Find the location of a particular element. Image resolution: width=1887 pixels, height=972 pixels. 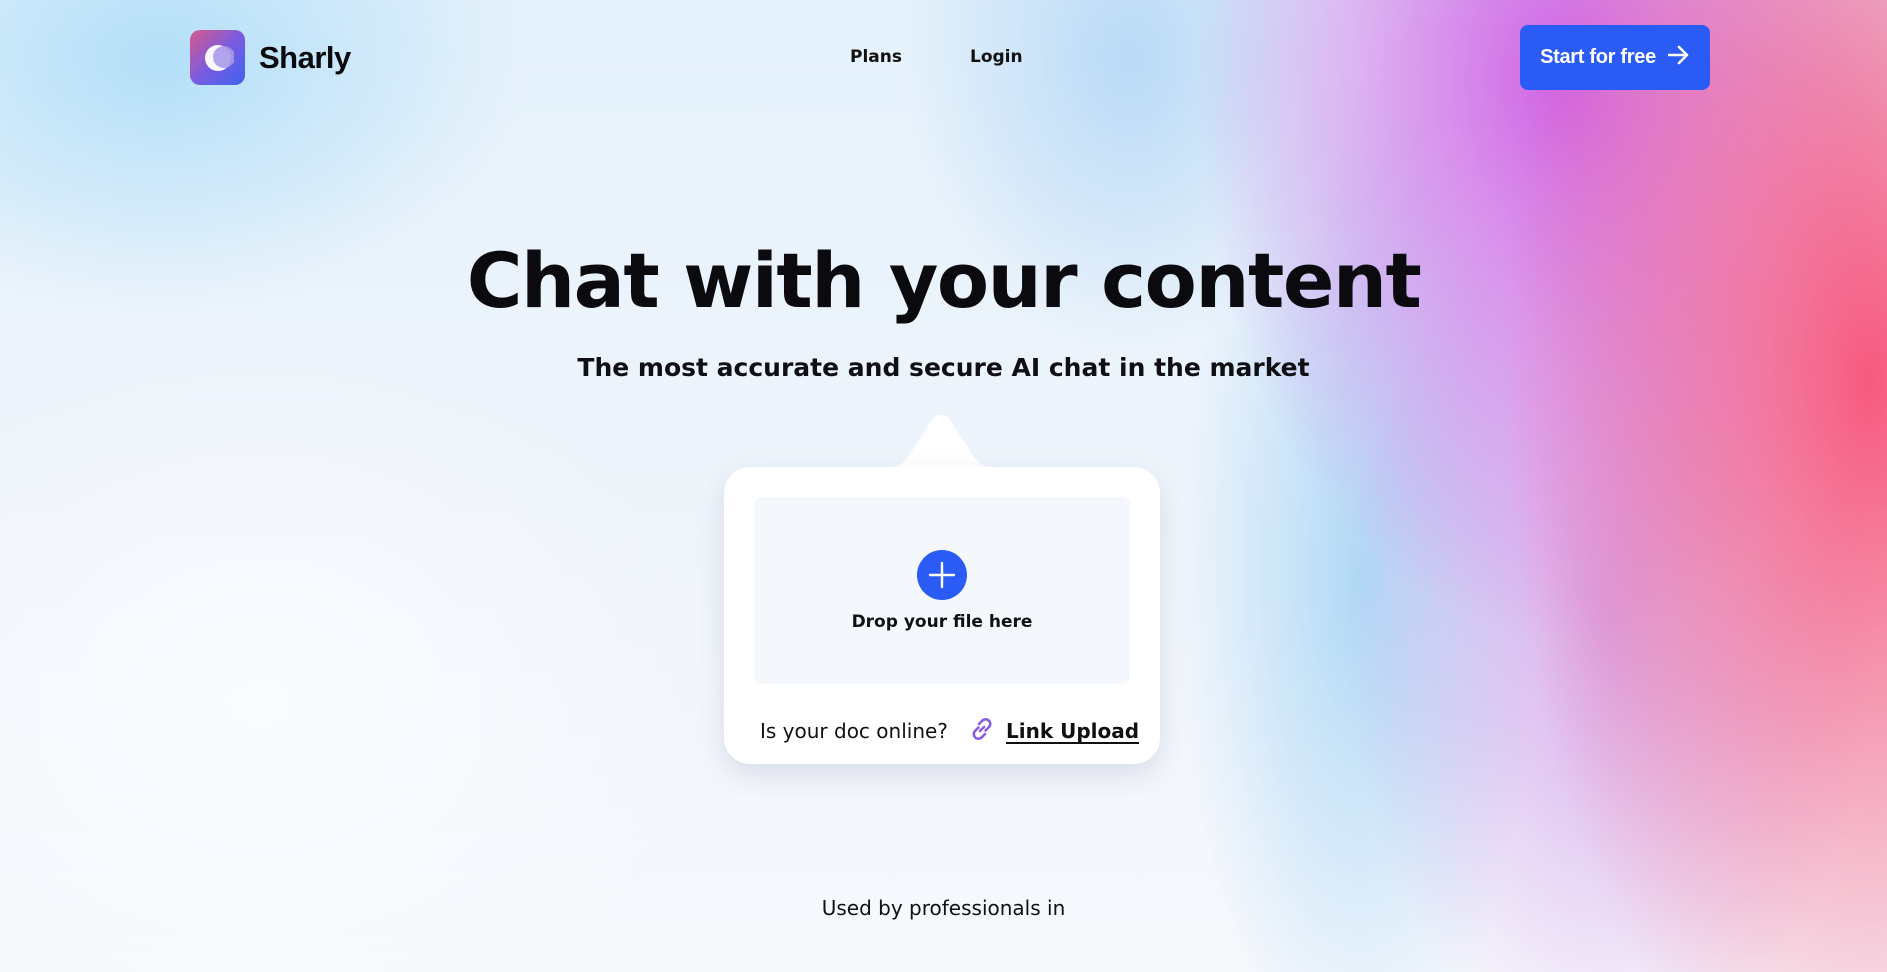

card-notch-shape is located at coordinates (941, 441).